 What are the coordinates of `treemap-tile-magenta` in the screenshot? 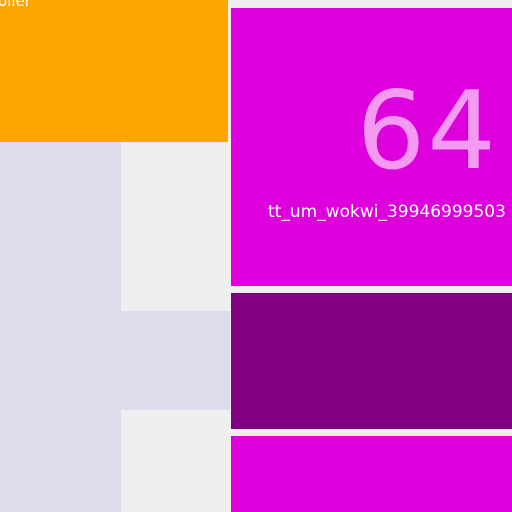 It's located at (371, 474).